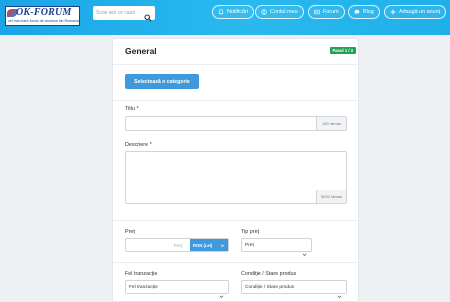 This screenshot has width=450, height=302. I want to click on blog-label: Blog, so click(368, 12).